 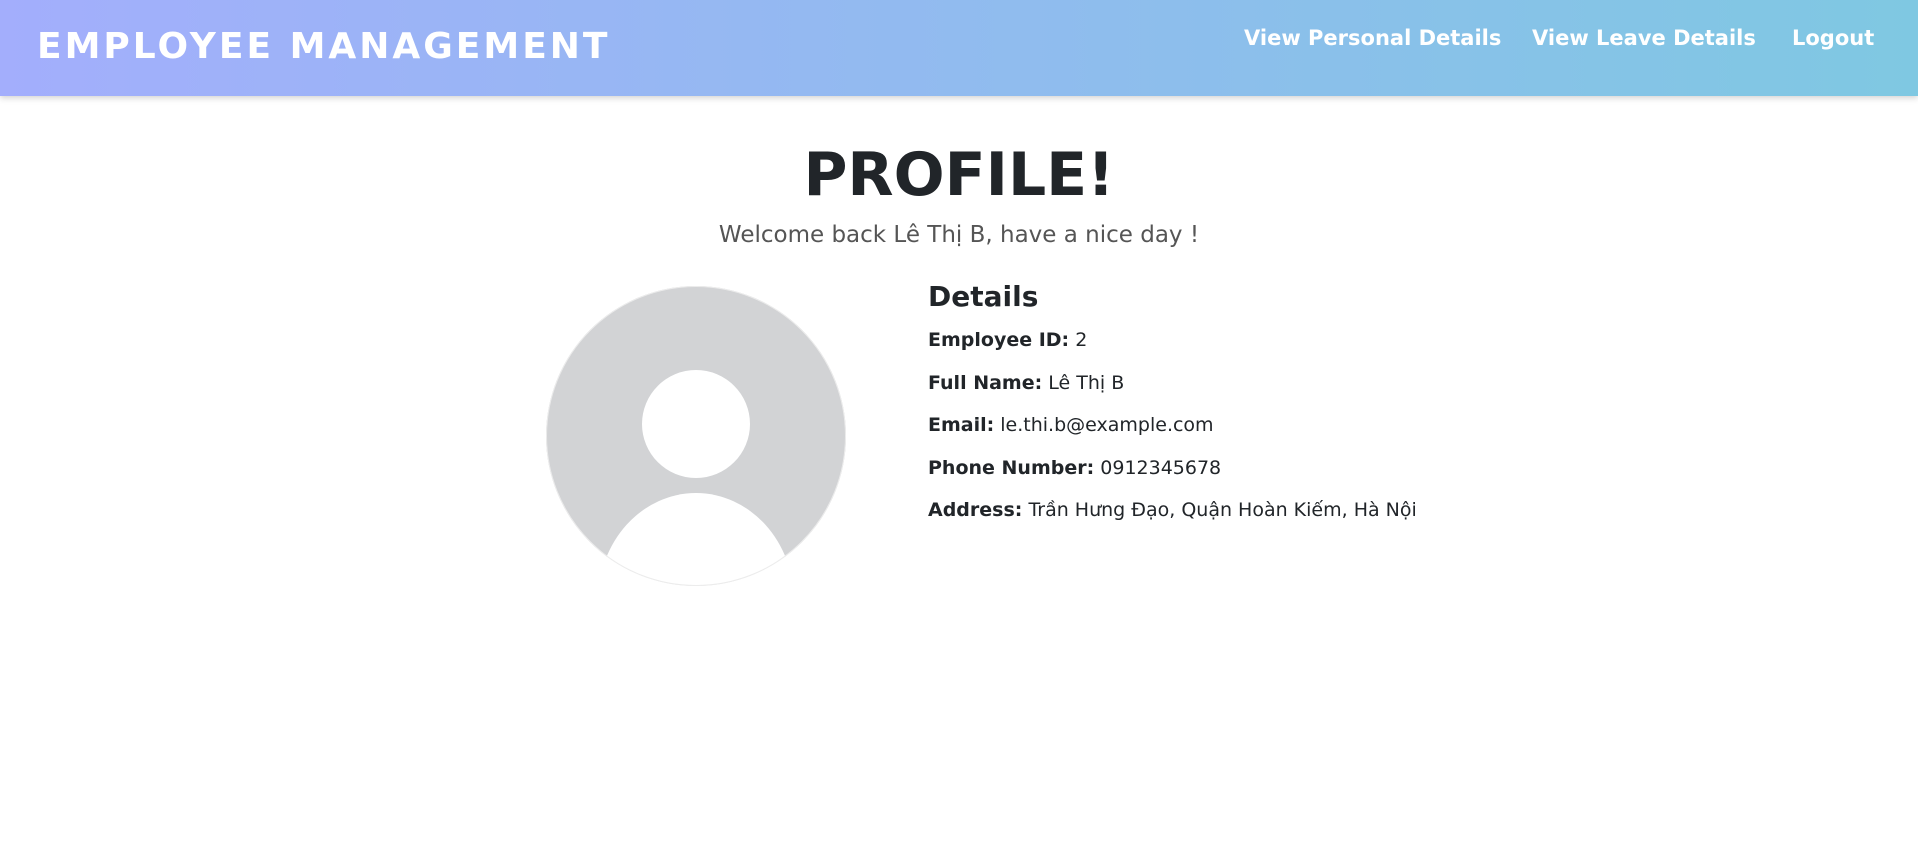 I want to click on detail-employee-id: Employee ID: 2, so click(x=1328, y=340).